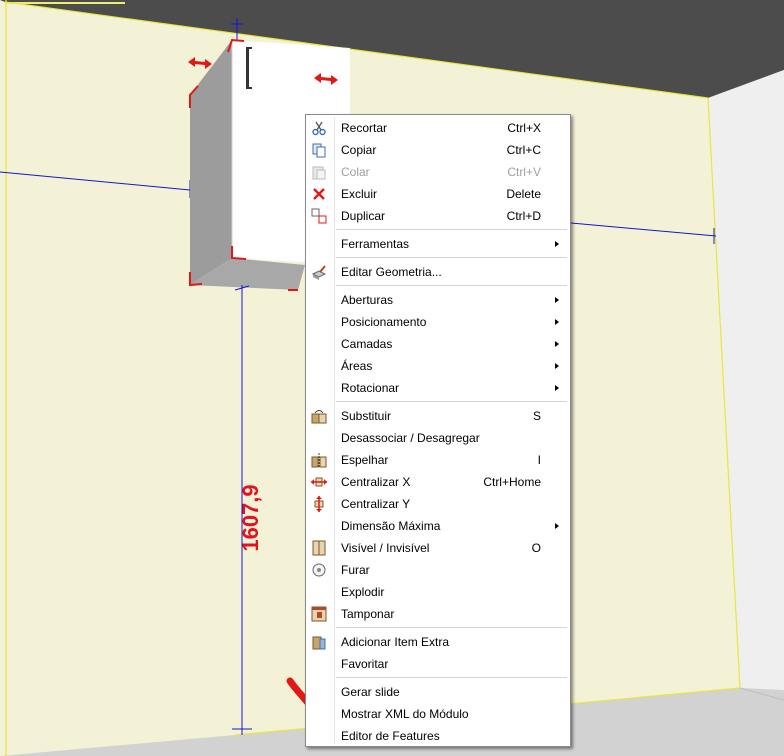 This screenshot has width=784, height=756. I want to click on menu-item-label: Colar, so click(355, 172).